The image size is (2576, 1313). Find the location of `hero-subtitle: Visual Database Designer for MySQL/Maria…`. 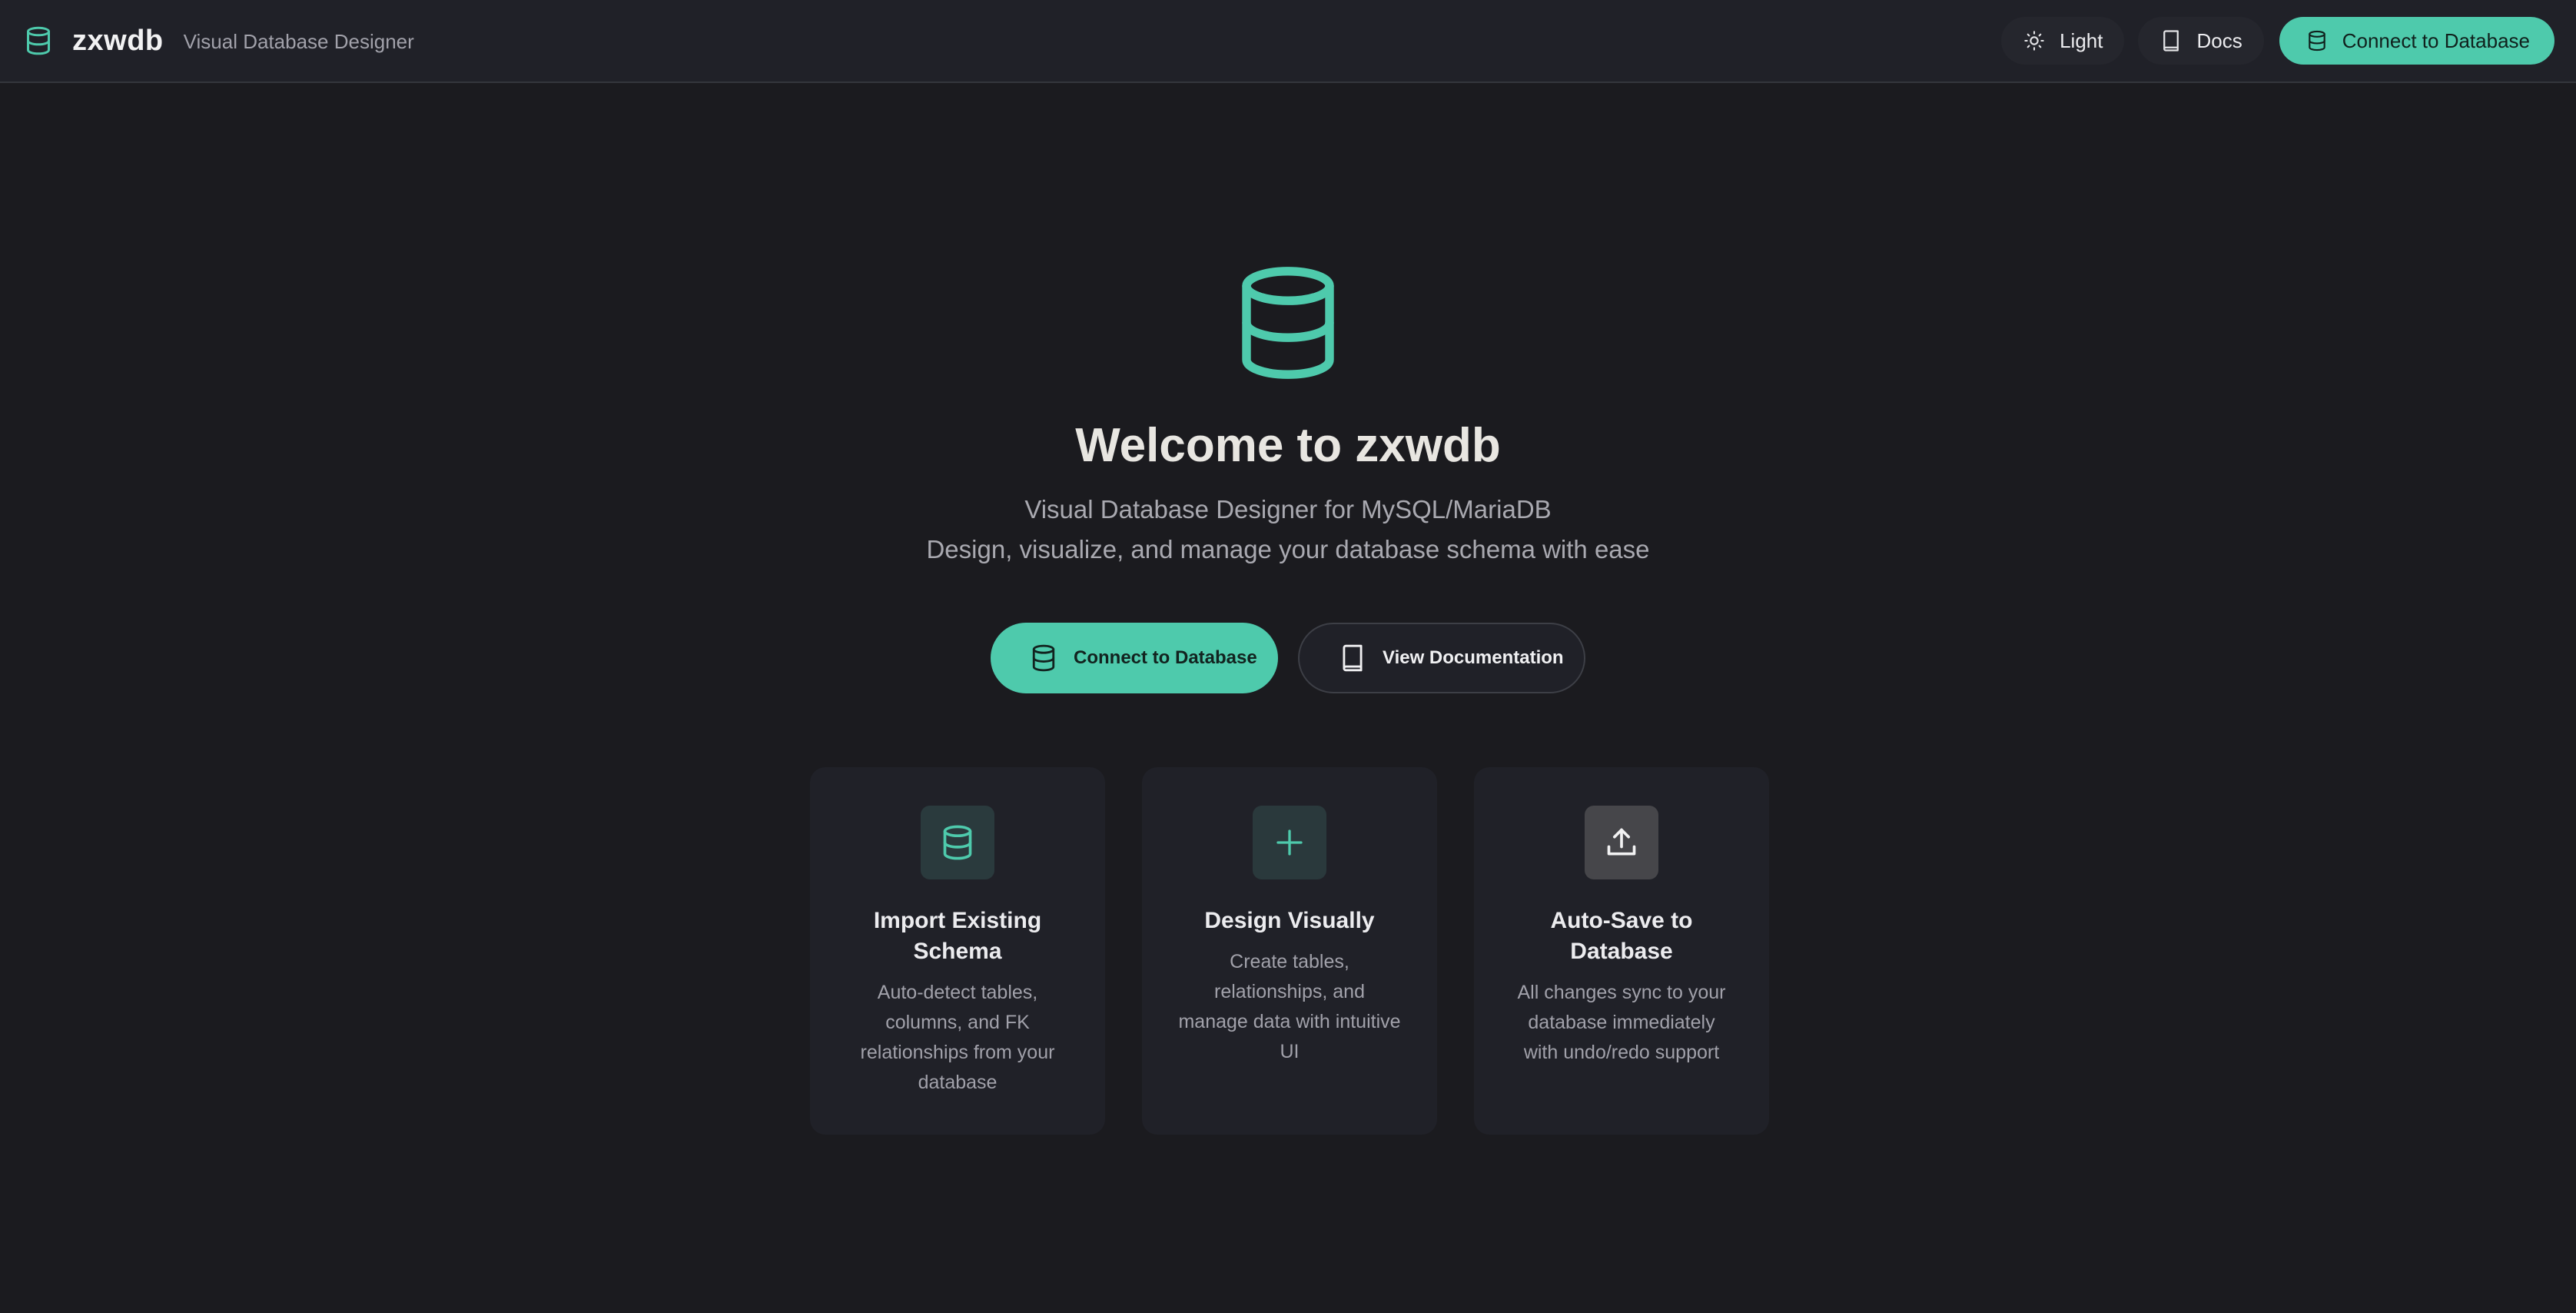

hero-subtitle: Visual Database Designer for MySQL/Maria… is located at coordinates (1288, 510).